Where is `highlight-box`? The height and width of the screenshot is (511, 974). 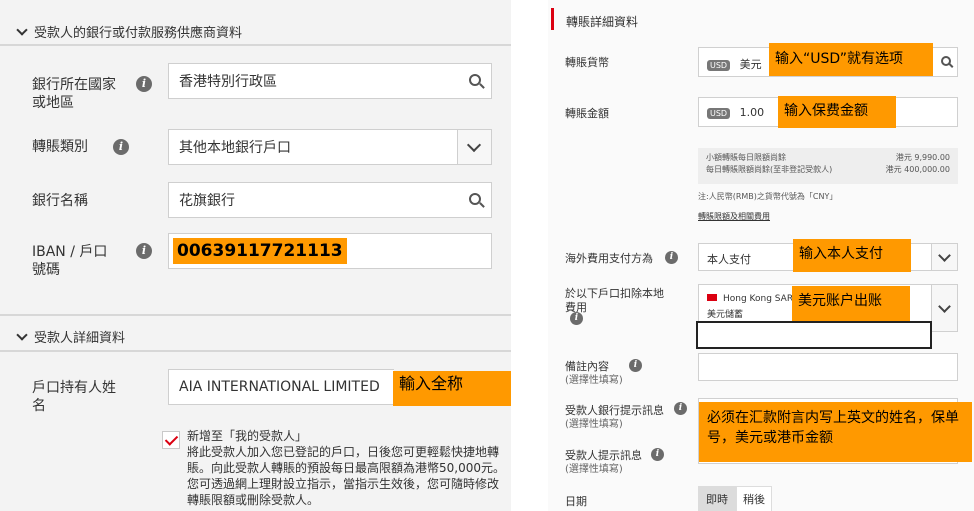
highlight-box is located at coordinates (814, 335).